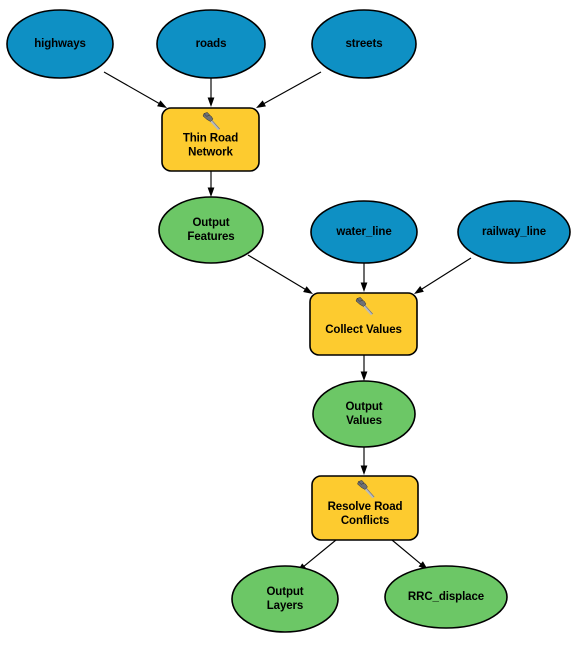 This screenshot has width=577, height=649. I want to click on node-label-line: RRC_displace, so click(446, 597).